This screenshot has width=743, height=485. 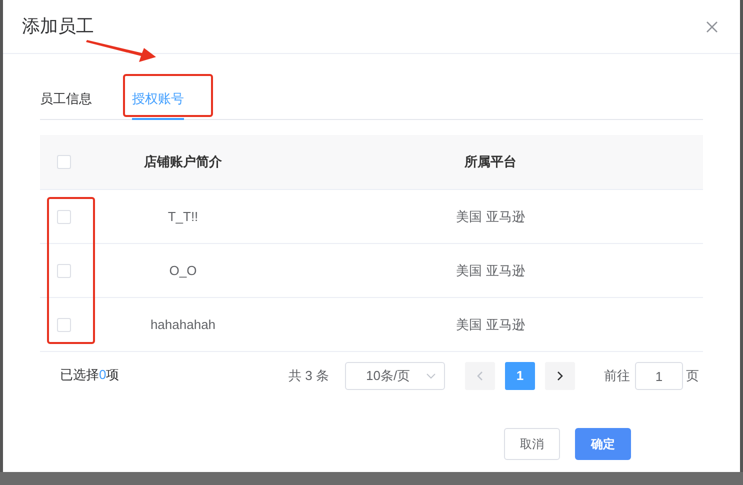 I want to click on page-suffix: 页, so click(x=692, y=376).